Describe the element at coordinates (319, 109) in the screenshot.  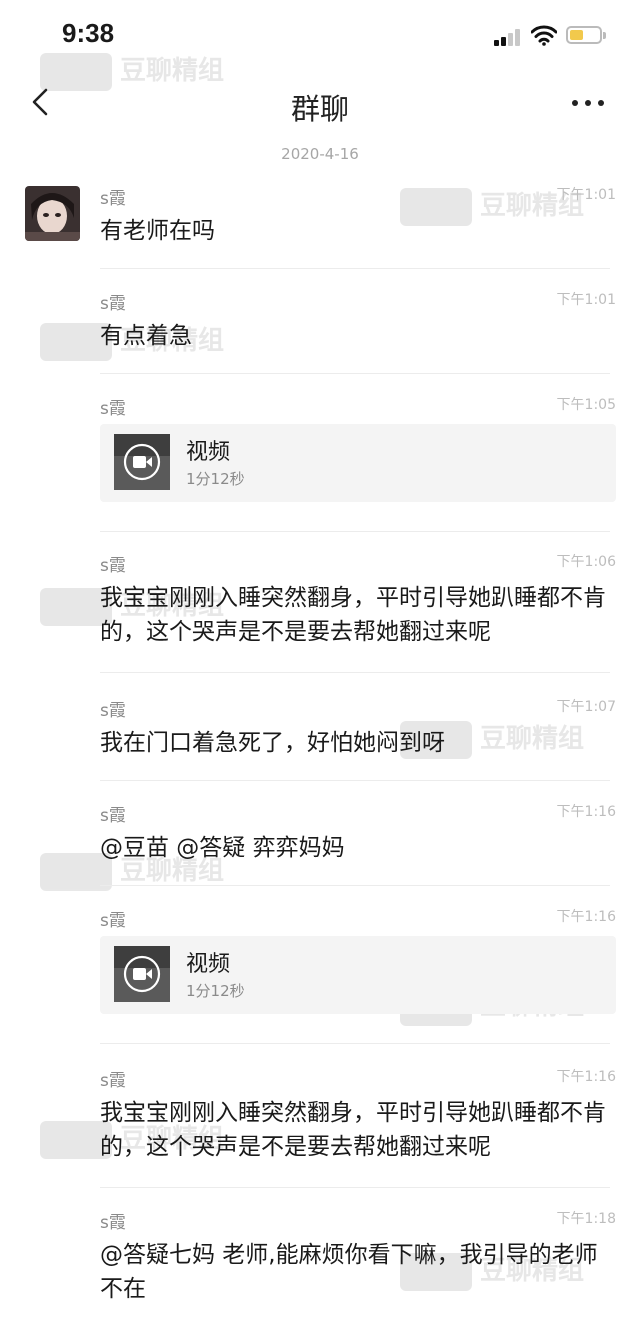
I see `chat-title: 群聊` at that location.